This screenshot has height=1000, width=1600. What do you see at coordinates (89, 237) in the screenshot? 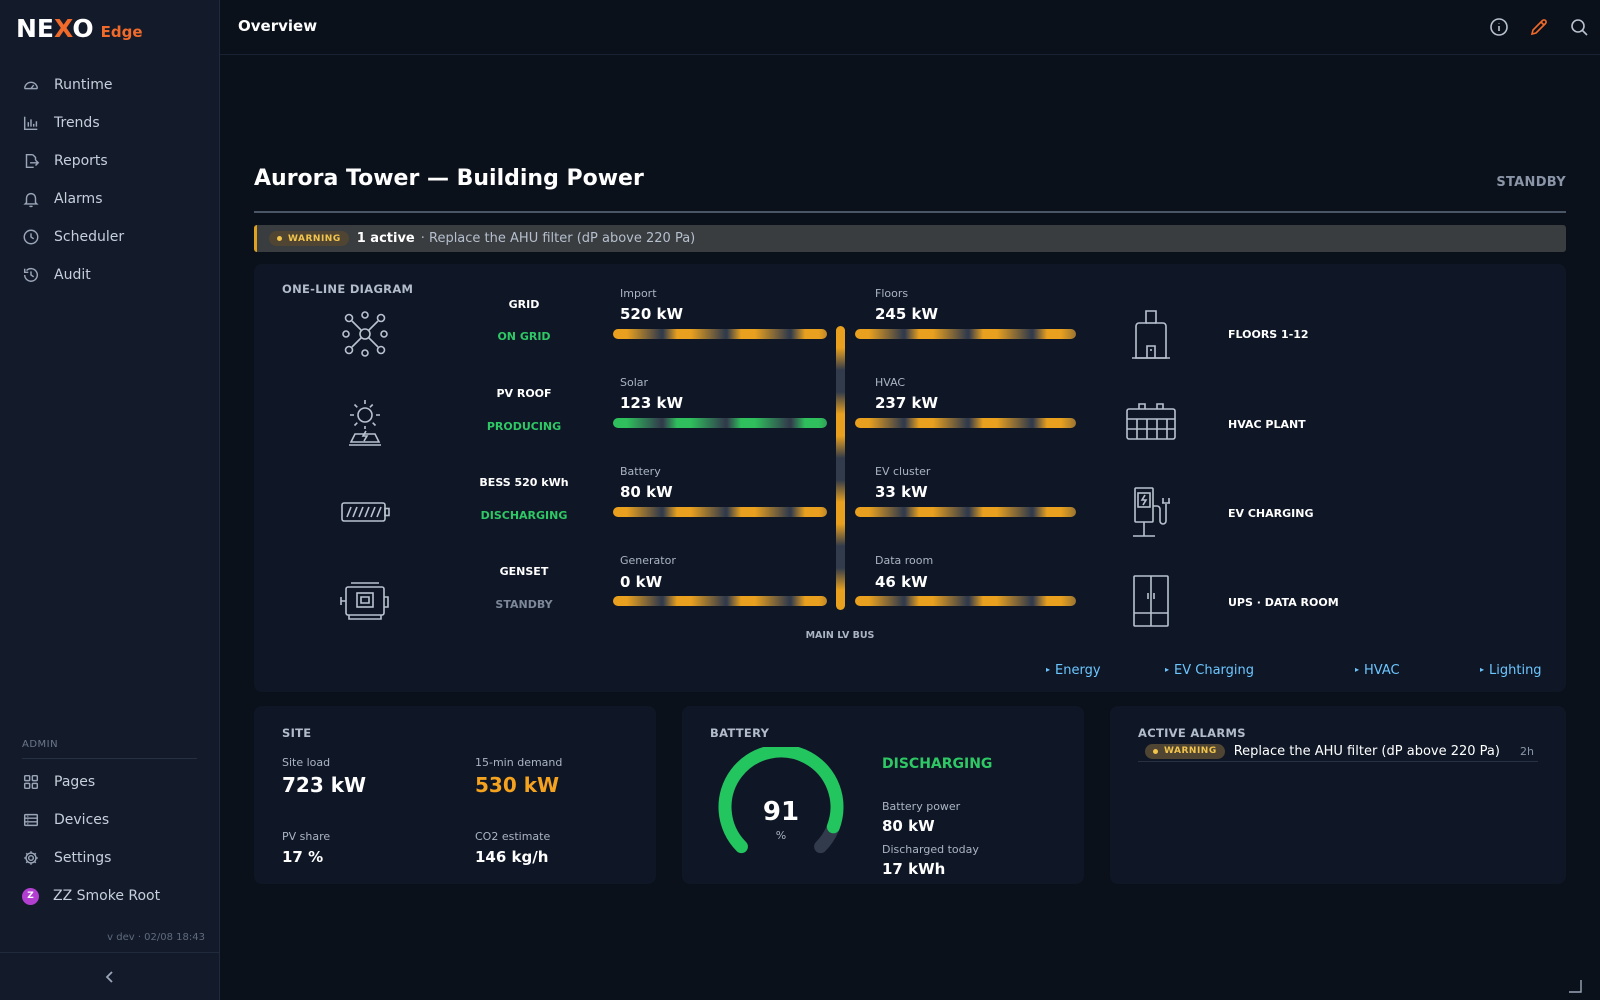
I see `nav-label: Scheduler` at bounding box center [89, 237].